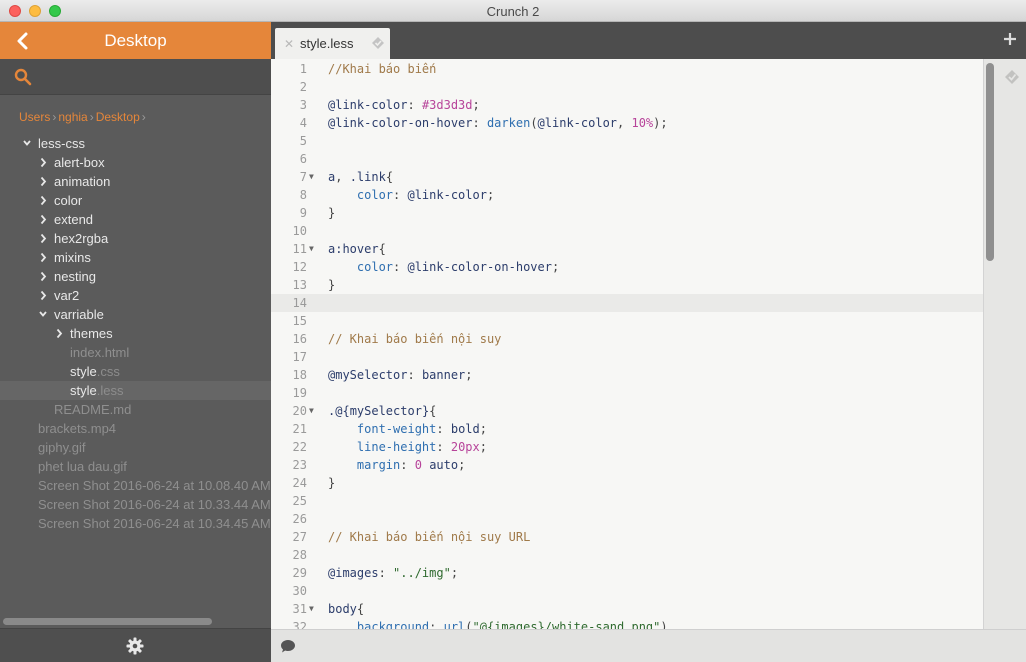  I want to click on code-token: }, so click(332, 483).